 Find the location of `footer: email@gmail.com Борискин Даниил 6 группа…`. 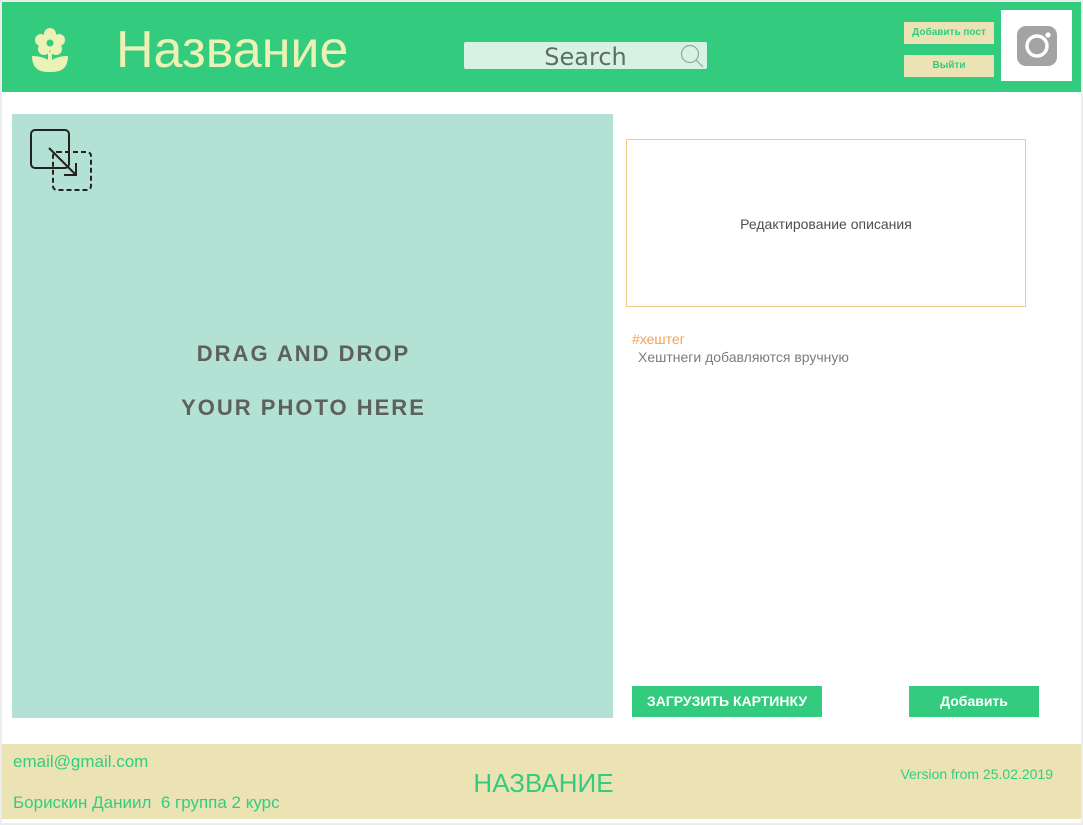

footer: email@gmail.com Борискин Даниил 6 группа… is located at coordinates (541, 781).